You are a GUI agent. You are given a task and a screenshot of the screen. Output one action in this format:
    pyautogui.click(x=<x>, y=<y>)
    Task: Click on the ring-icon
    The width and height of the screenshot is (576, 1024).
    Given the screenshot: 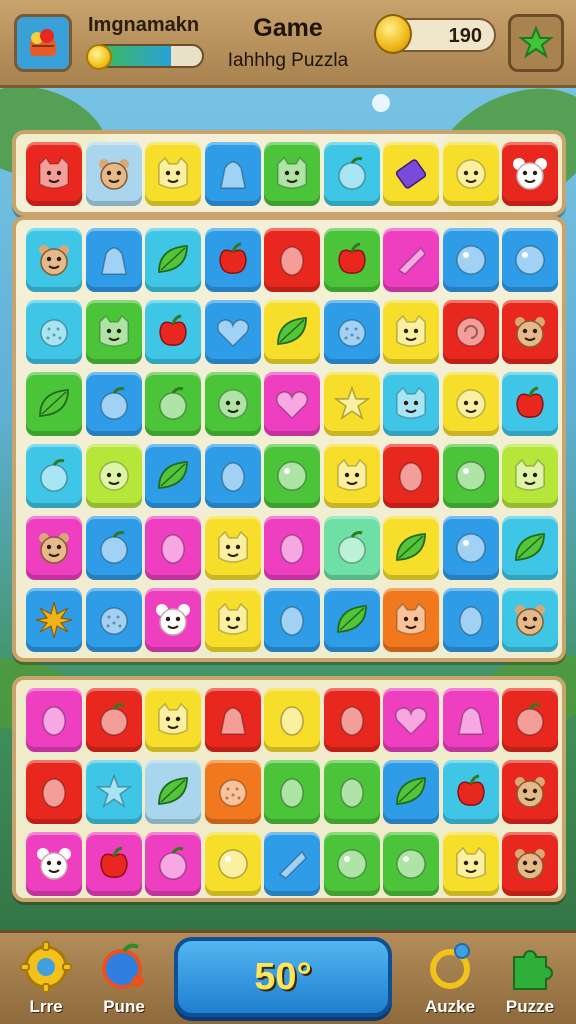 What is the action you would take?
    pyautogui.click(x=450, y=966)
    